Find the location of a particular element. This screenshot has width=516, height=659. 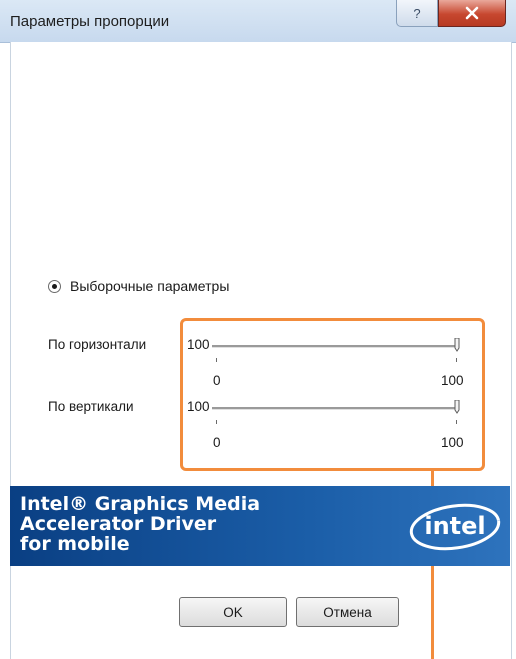

intel-logo-text: intel is located at coordinates (454, 526).